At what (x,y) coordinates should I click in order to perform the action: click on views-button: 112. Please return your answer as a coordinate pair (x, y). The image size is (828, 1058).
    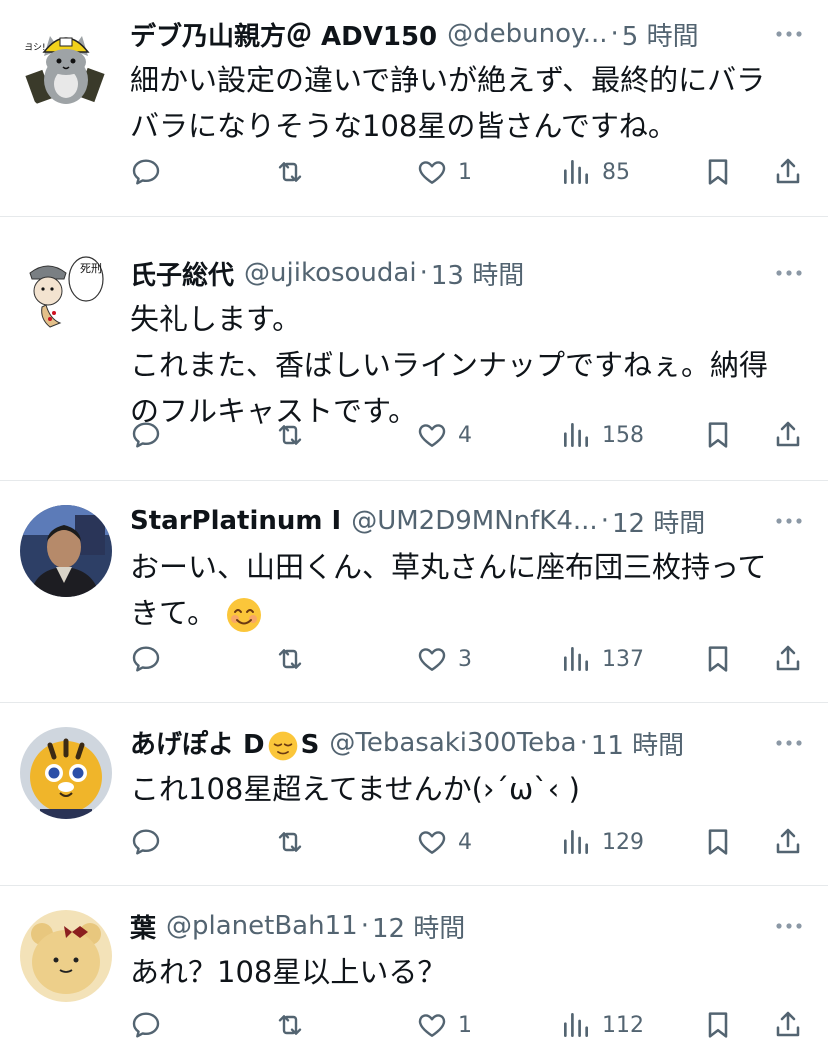
    Looking at the image, I should click on (602, 1025).